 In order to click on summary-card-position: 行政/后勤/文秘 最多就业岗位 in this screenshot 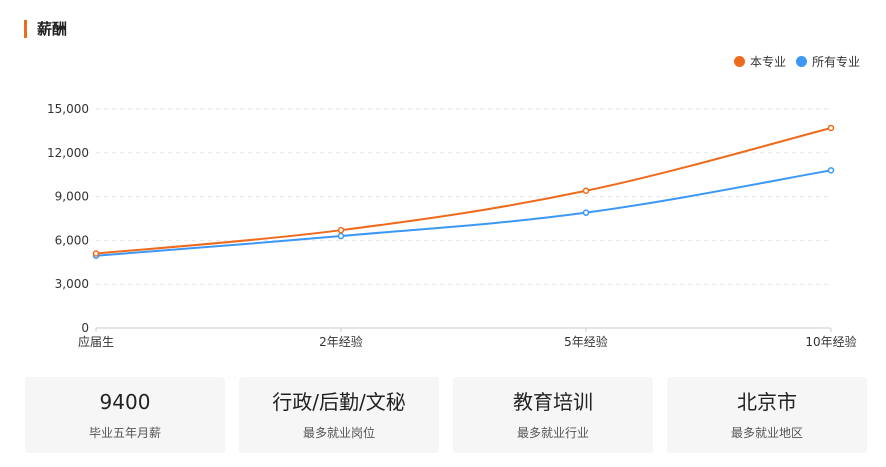, I will do `click(339, 415)`.